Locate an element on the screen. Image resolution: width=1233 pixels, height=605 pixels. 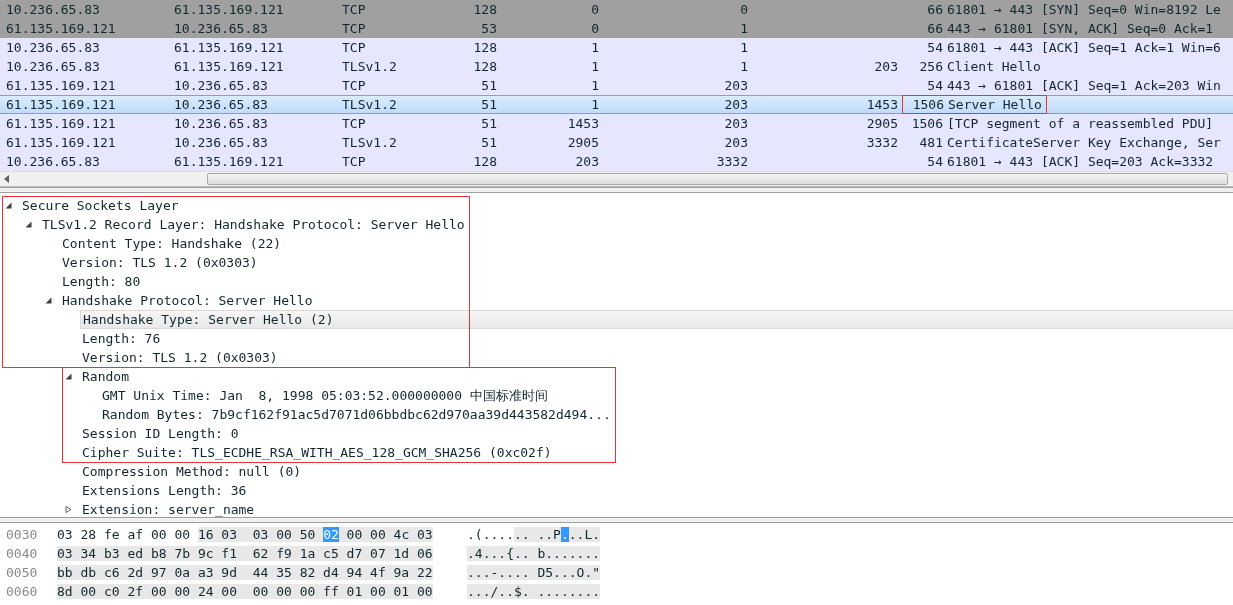
table-cell: 53 is located at coordinates (489, 28).